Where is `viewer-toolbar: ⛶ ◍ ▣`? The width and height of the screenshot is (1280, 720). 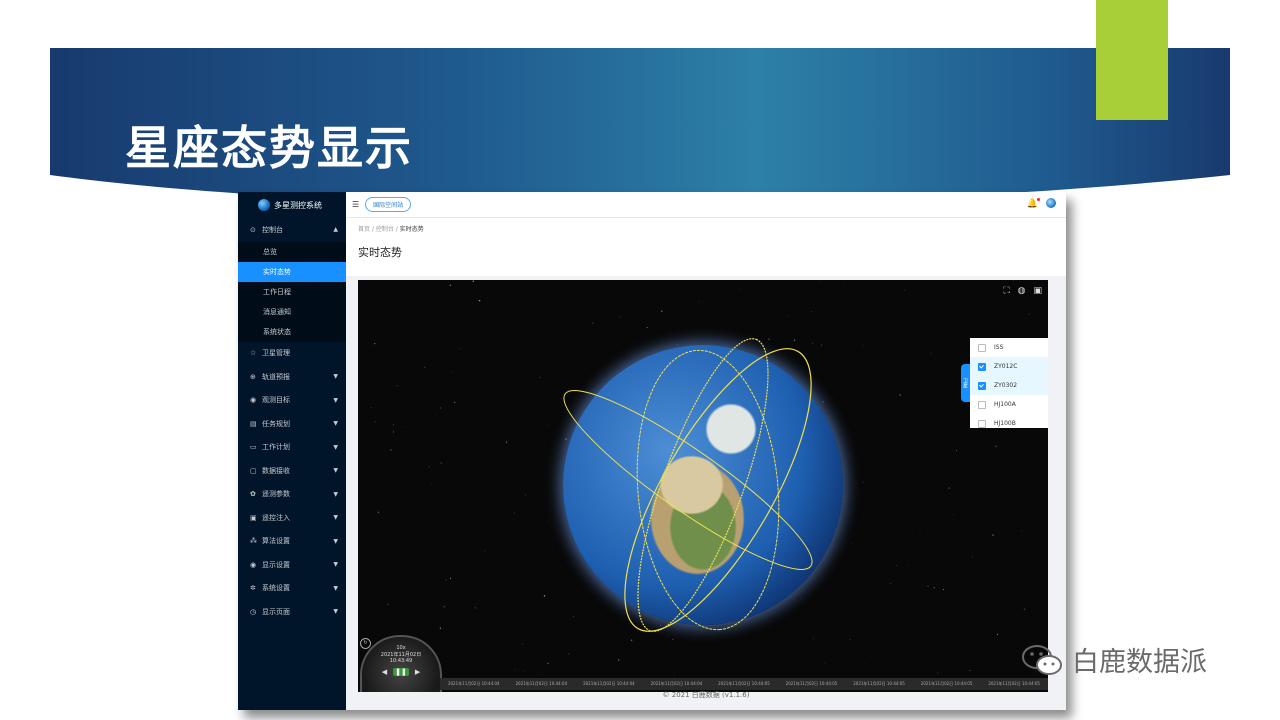
viewer-toolbar: ⛶ ◍ ▣ is located at coordinates (1022, 291).